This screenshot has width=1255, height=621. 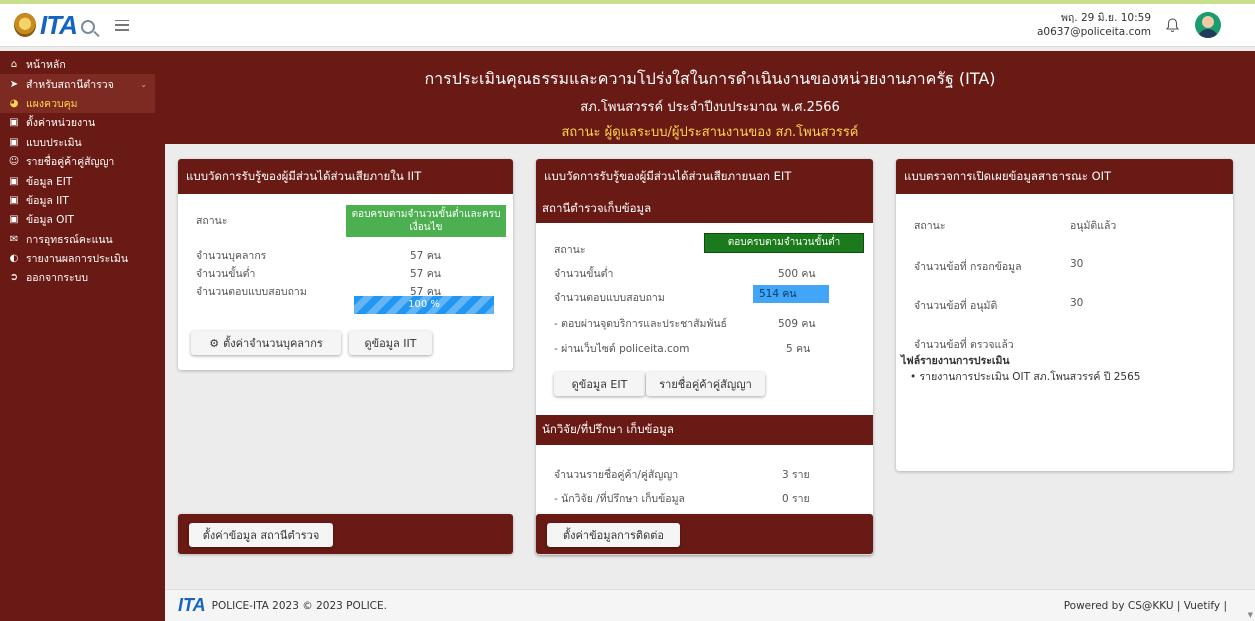 What do you see at coordinates (1106, 18) in the screenshot?
I see `datetime-text: พฤ. 29 มิ.ย. 10:59` at bounding box center [1106, 18].